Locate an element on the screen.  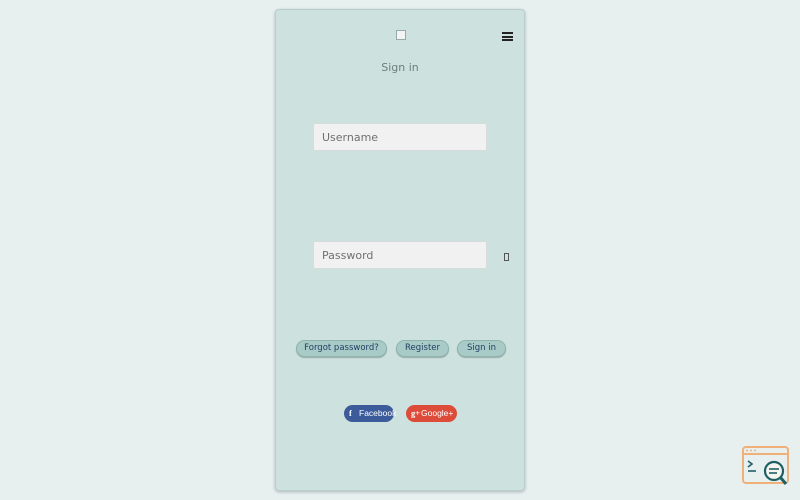
facebook-icon: f is located at coordinates (350, 413).